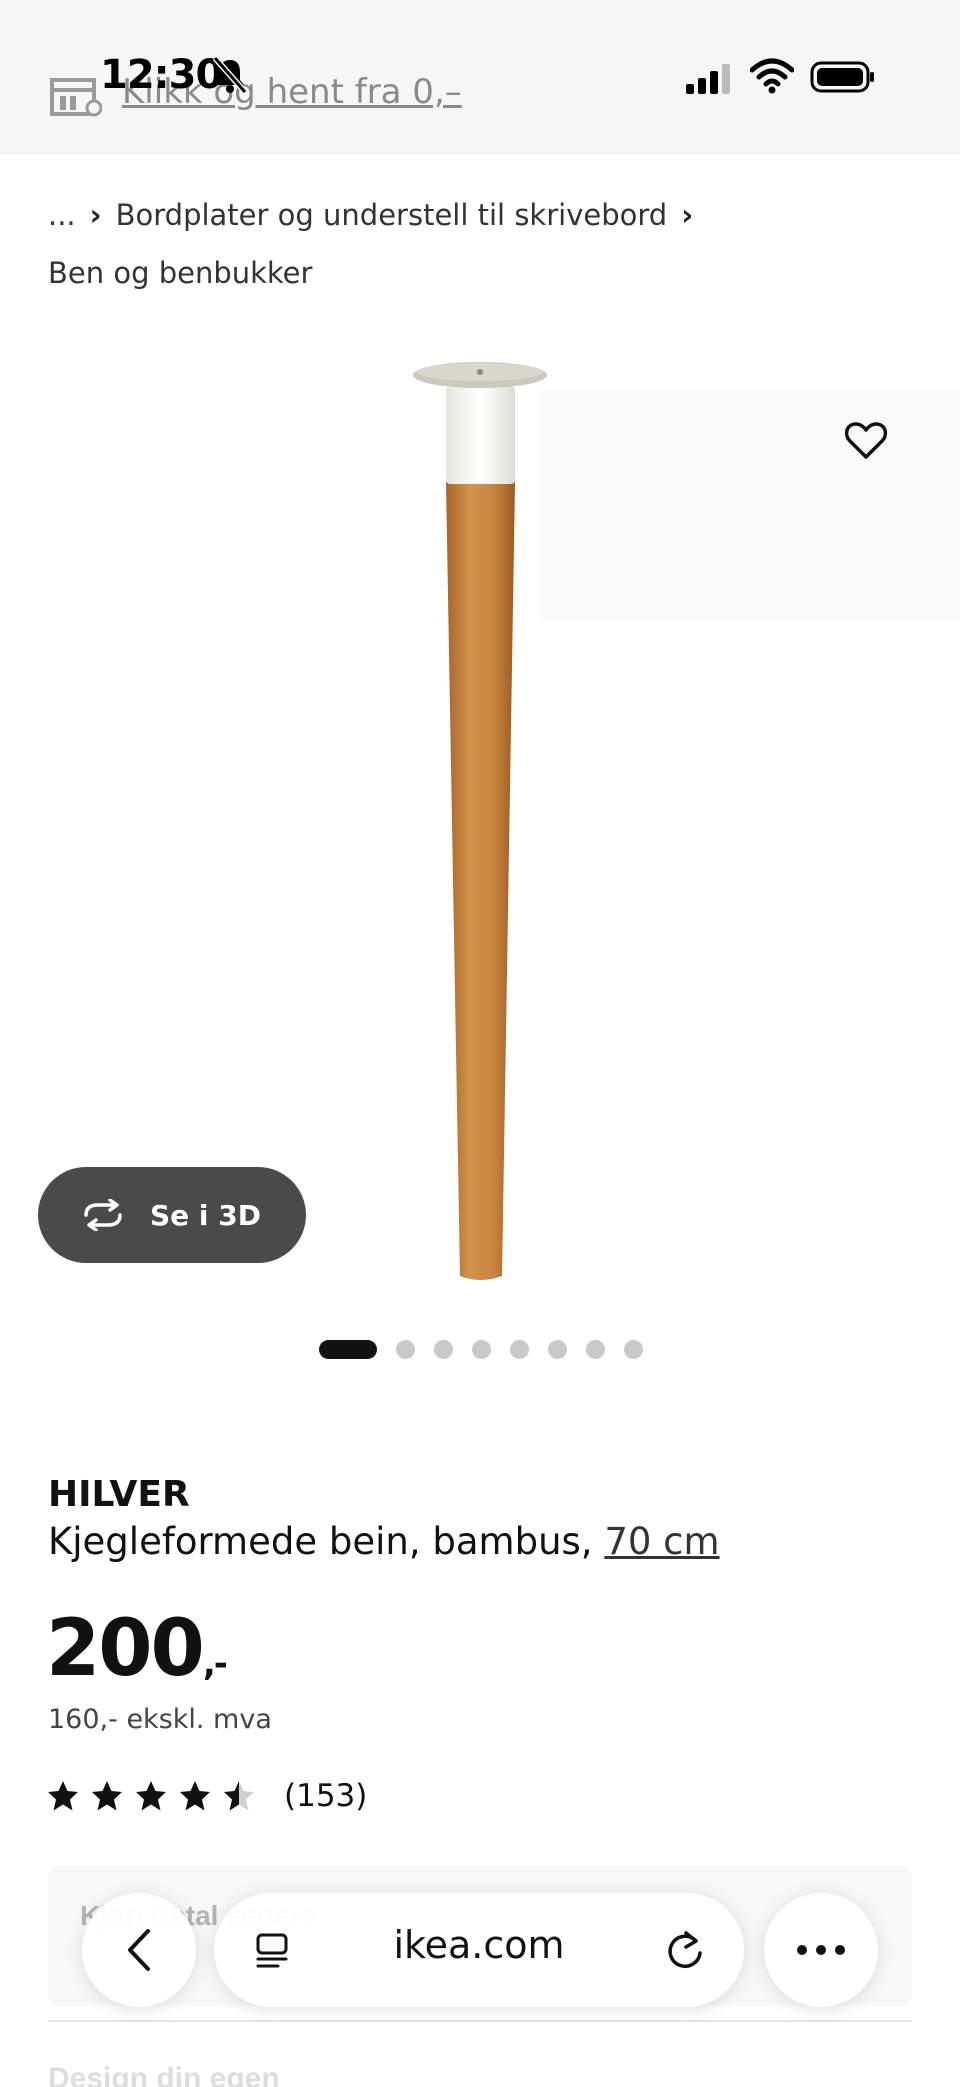  I want to click on reload-icon, so click(685, 1950).